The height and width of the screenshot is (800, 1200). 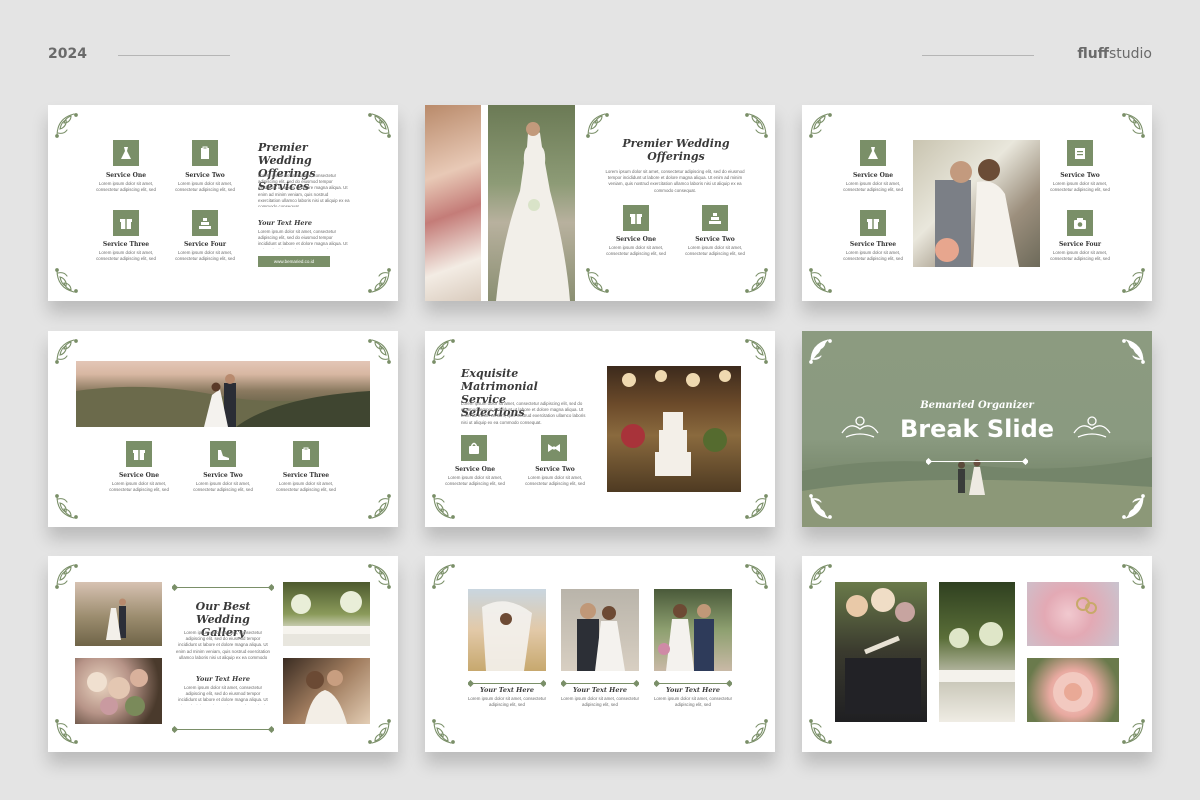 What do you see at coordinates (977, 429) in the screenshot?
I see `slide-6-break: Bemaried Organizer Break Slide` at bounding box center [977, 429].